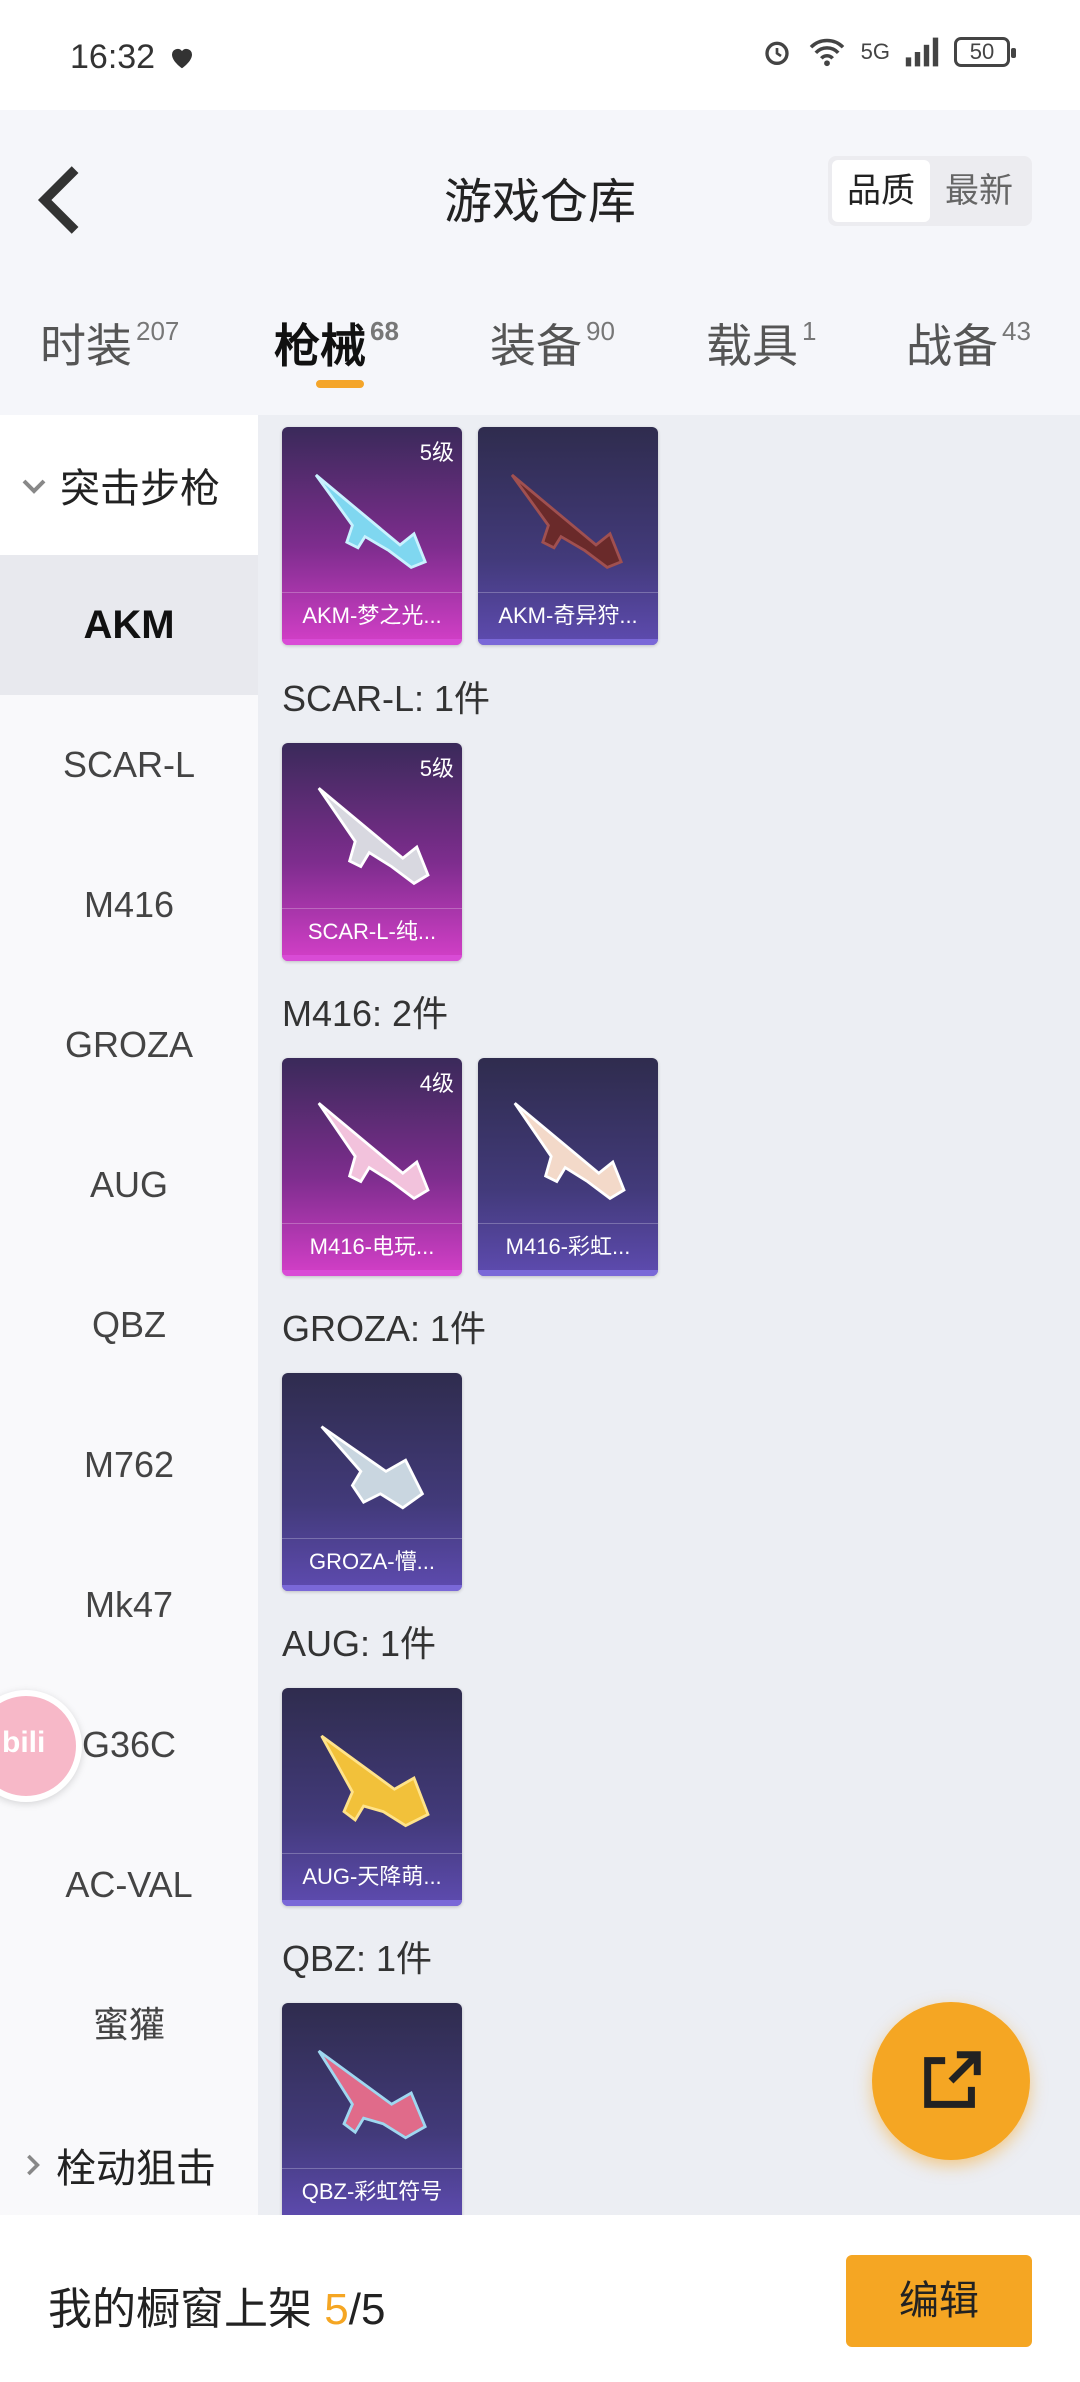 This screenshot has width=1080, height=2382. I want to click on category-tabs: 时装 207 枪械 68 装备 90 载具 1 战备 43, so click(540, 345).